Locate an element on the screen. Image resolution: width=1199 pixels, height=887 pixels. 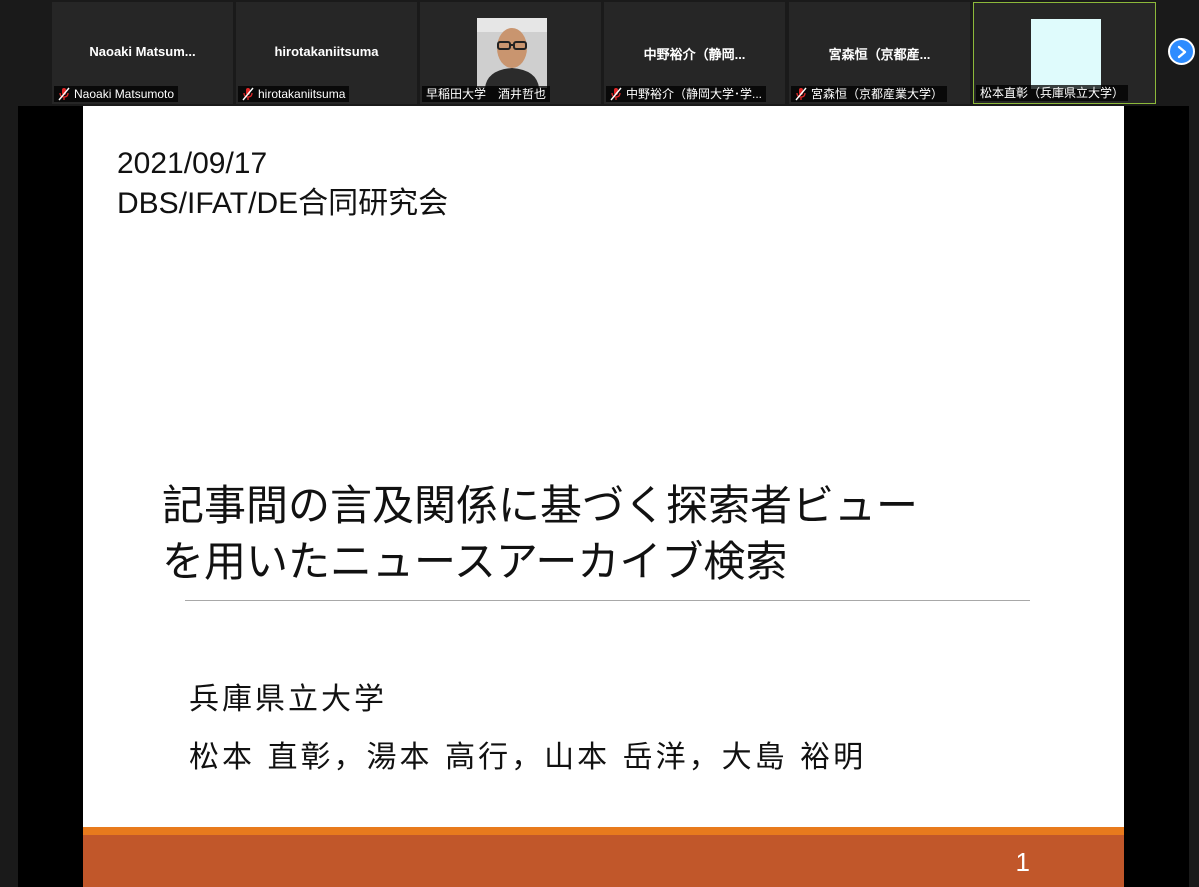
slide-affiliation: 兵庫県立大学 is located at coordinates (288, 699).